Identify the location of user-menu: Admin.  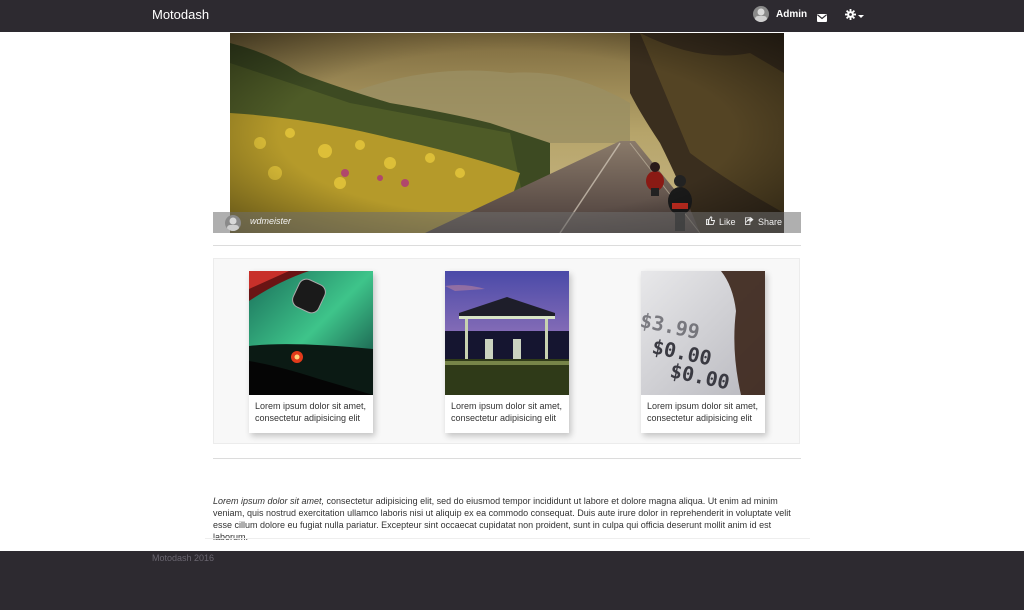
(780, 14).